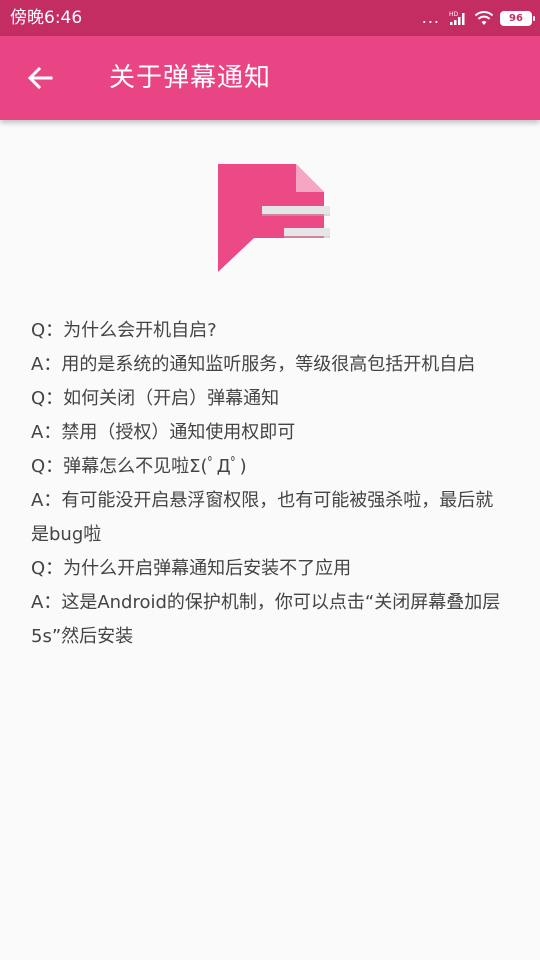  I want to click on faq-answer: A：有可能没开启悬浮窗权限，也有可能被强杀啦，最后就是bug啦, so click(262, 517).